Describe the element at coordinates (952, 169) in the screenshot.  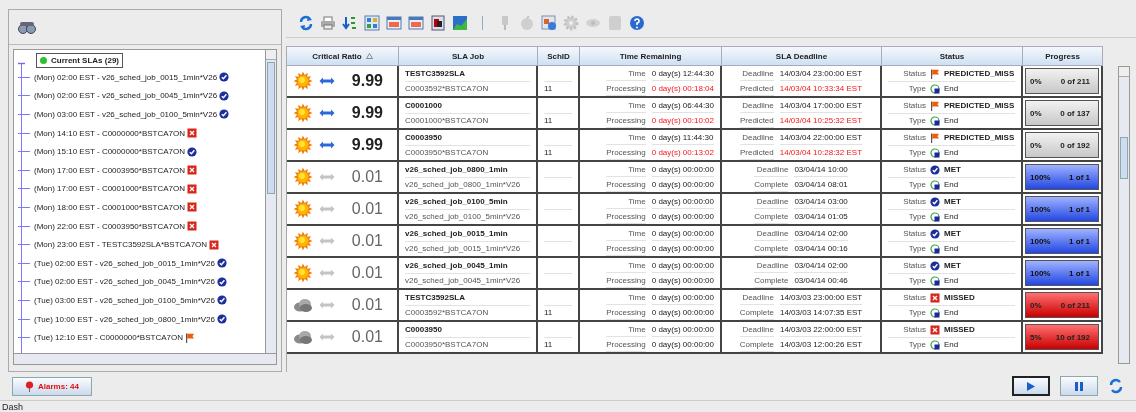
I see `status-value: MET` at that location.